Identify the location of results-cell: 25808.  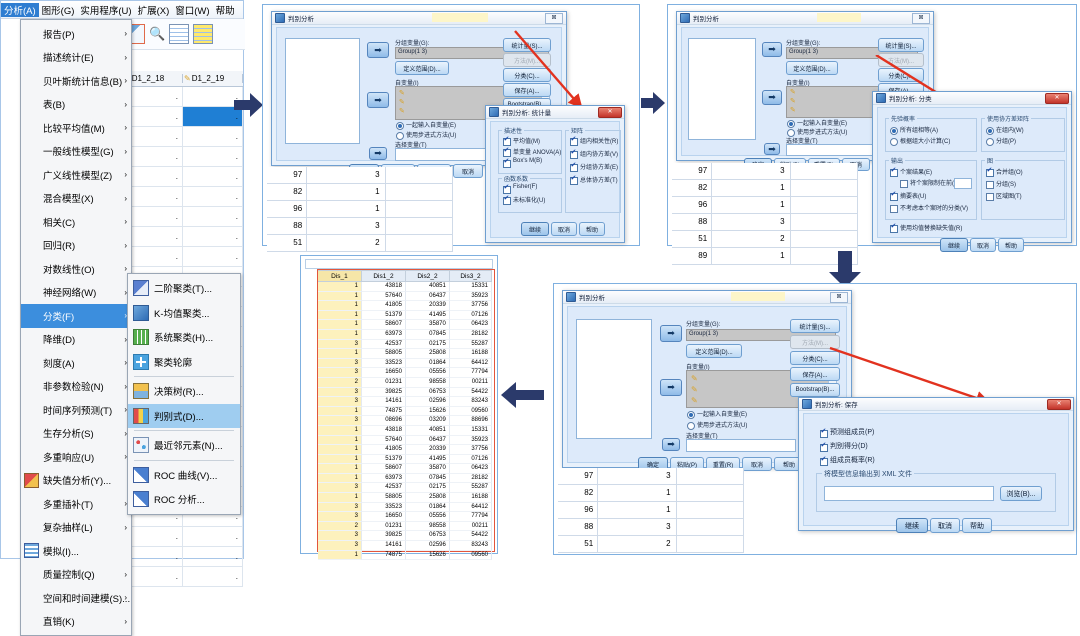
(427, 498).